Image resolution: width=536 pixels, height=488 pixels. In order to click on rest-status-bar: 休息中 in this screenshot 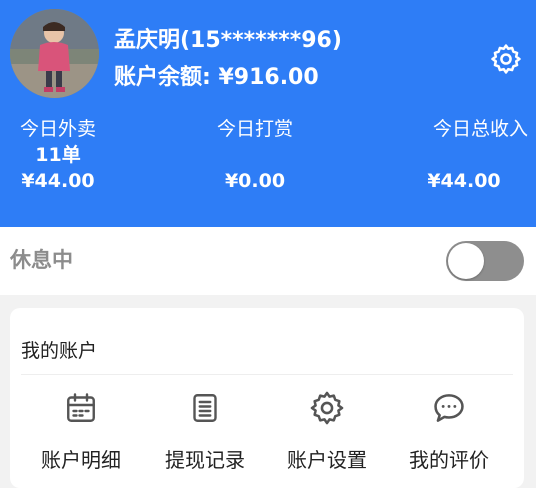, I will do `click(268, 261)`.